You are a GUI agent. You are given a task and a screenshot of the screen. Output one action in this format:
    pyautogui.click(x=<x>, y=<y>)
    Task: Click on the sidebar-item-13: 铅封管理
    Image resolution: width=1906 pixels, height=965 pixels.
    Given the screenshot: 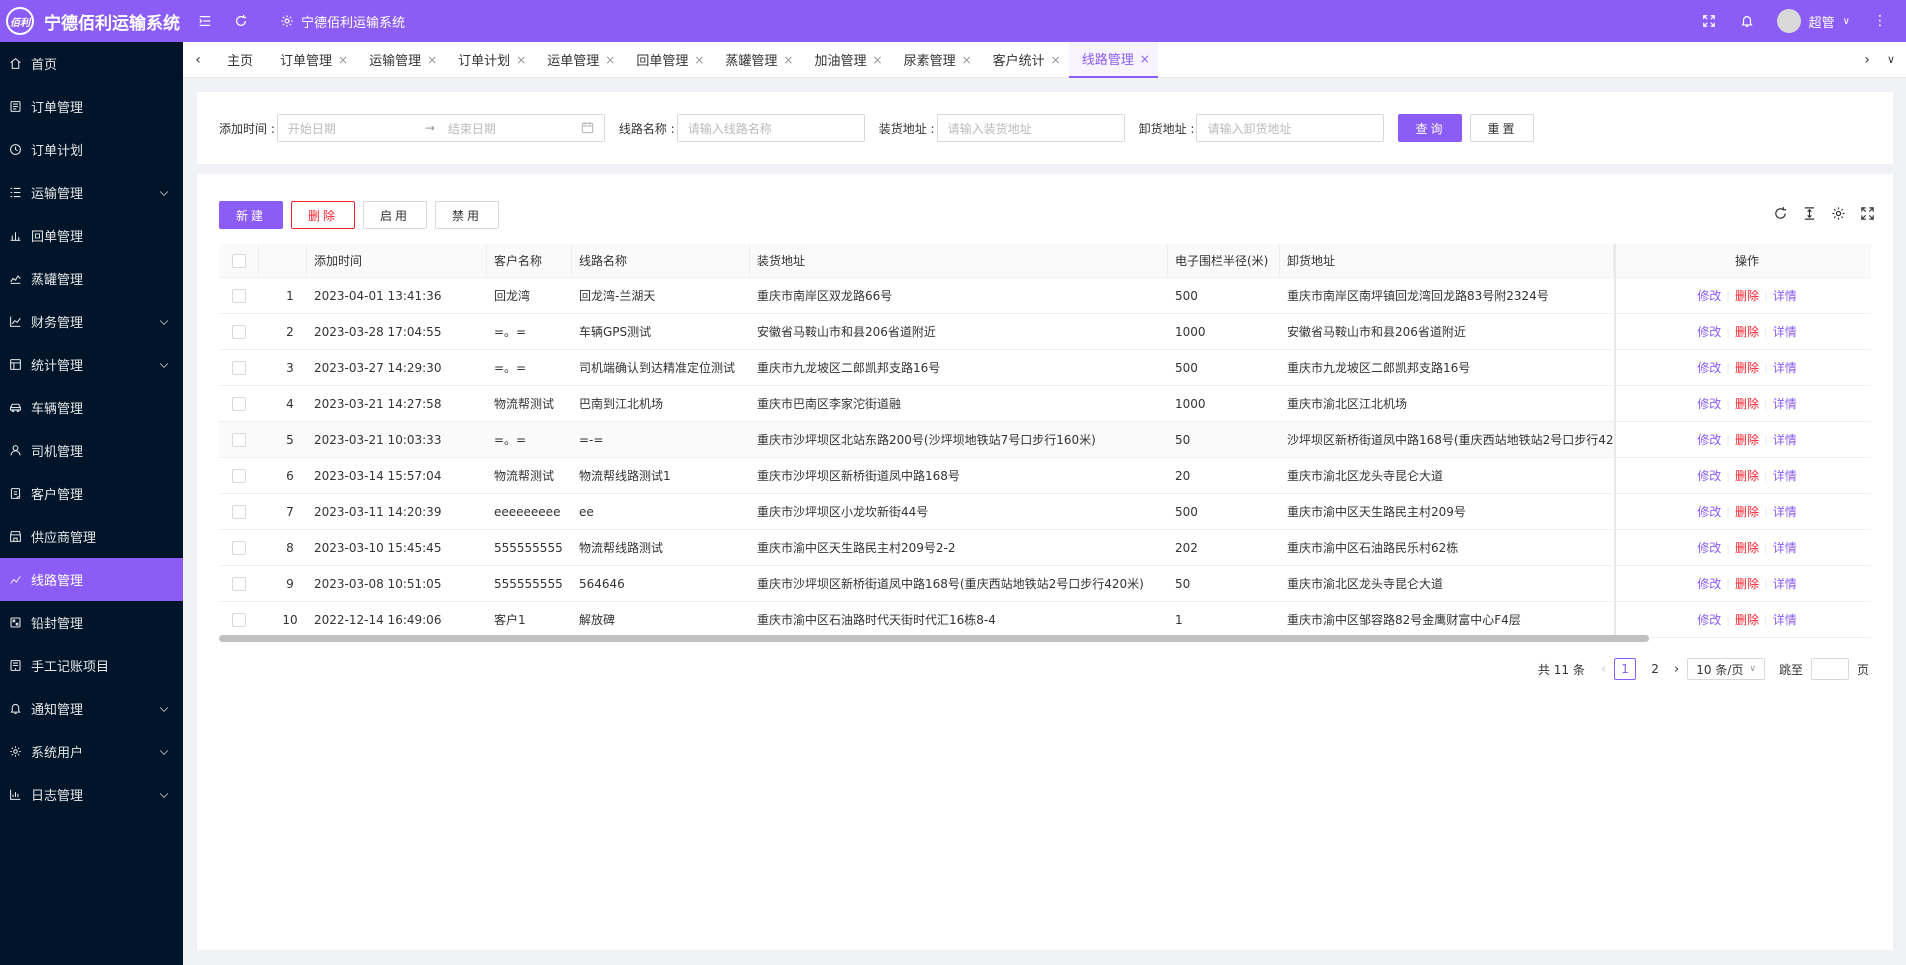 What is the action you would take?
    pyautogui.click(x=91, y=622)
    